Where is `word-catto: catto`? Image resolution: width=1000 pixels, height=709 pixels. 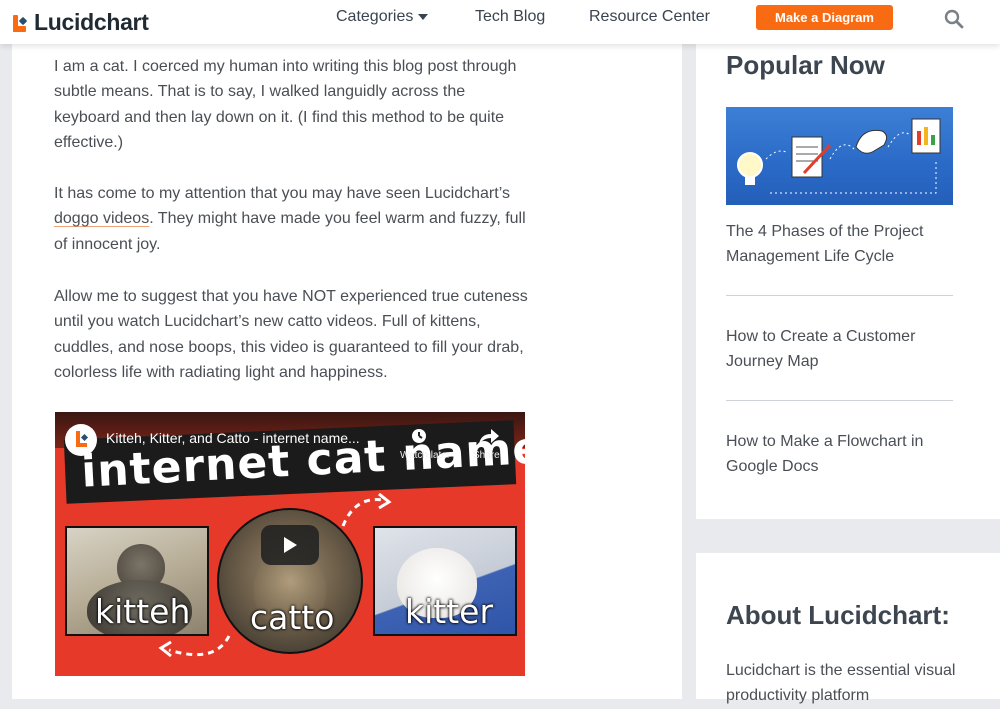
word-catto: catto is located at coordinates (292, 617).